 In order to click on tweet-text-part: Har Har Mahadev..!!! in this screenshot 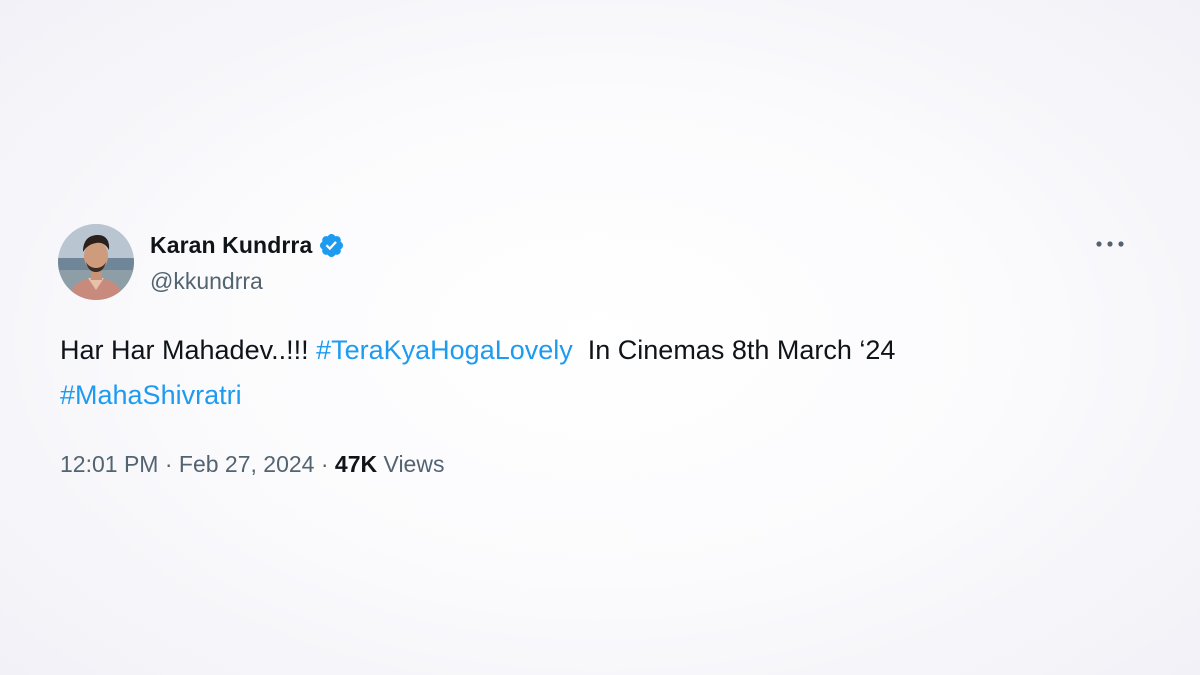, I will do `click(188, 350)`.